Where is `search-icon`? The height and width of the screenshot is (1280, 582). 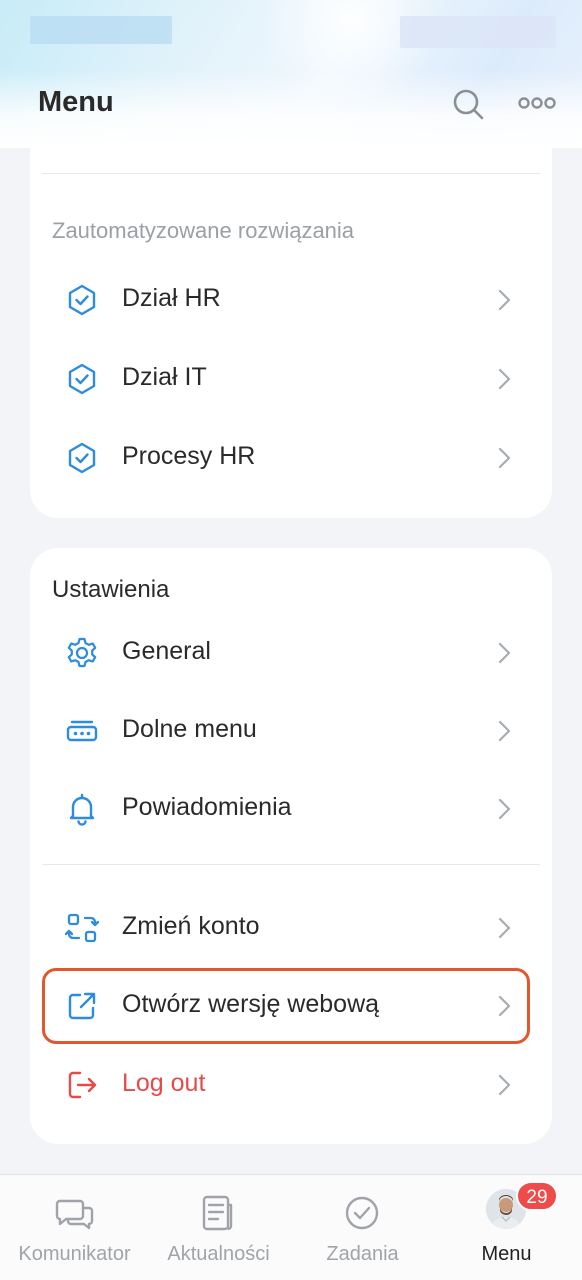 search-icon is located at coordinates (468, 104).